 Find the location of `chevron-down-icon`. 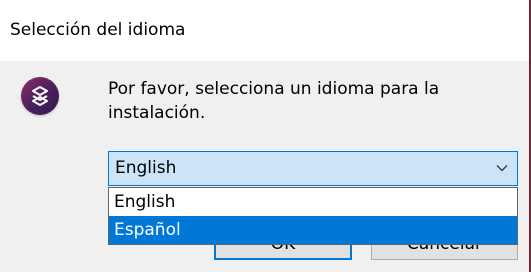

chevron-down-icon is located at coordinates (502, 168).